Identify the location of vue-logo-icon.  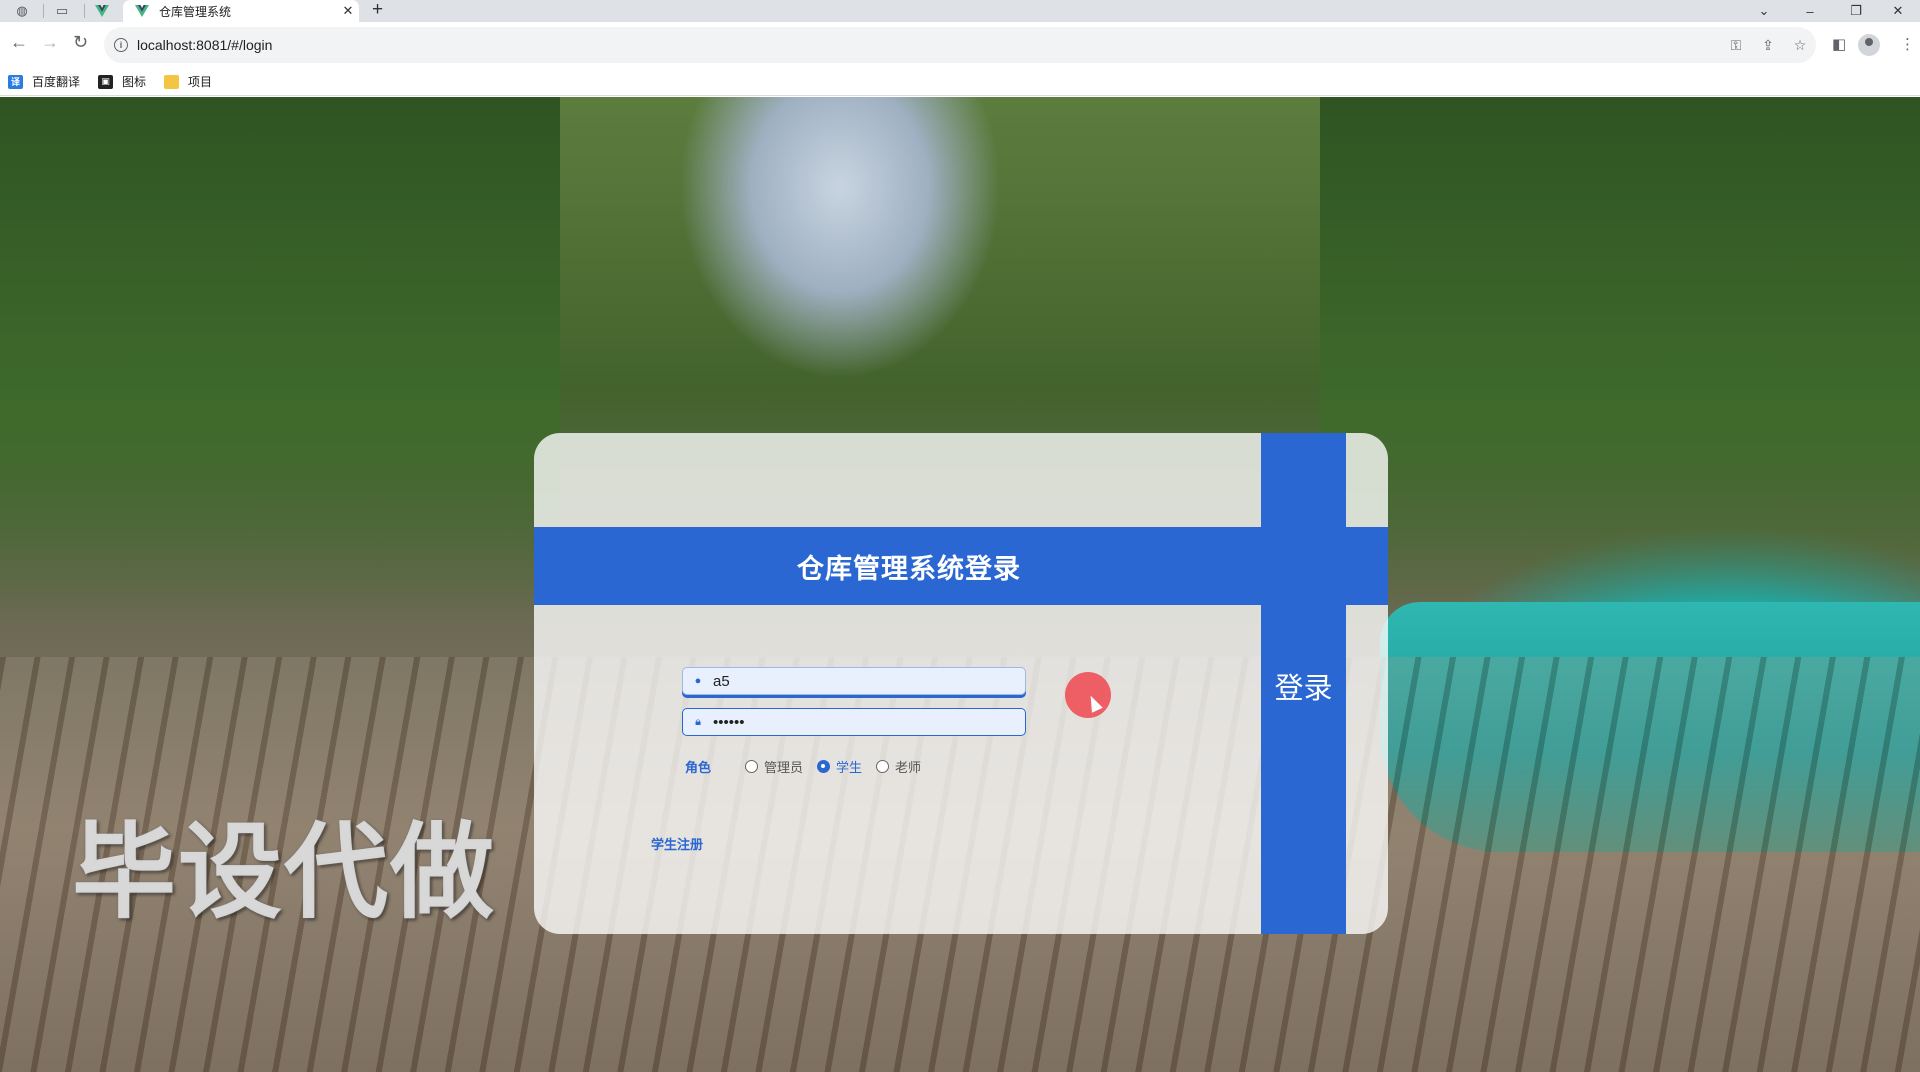
(142, 11).